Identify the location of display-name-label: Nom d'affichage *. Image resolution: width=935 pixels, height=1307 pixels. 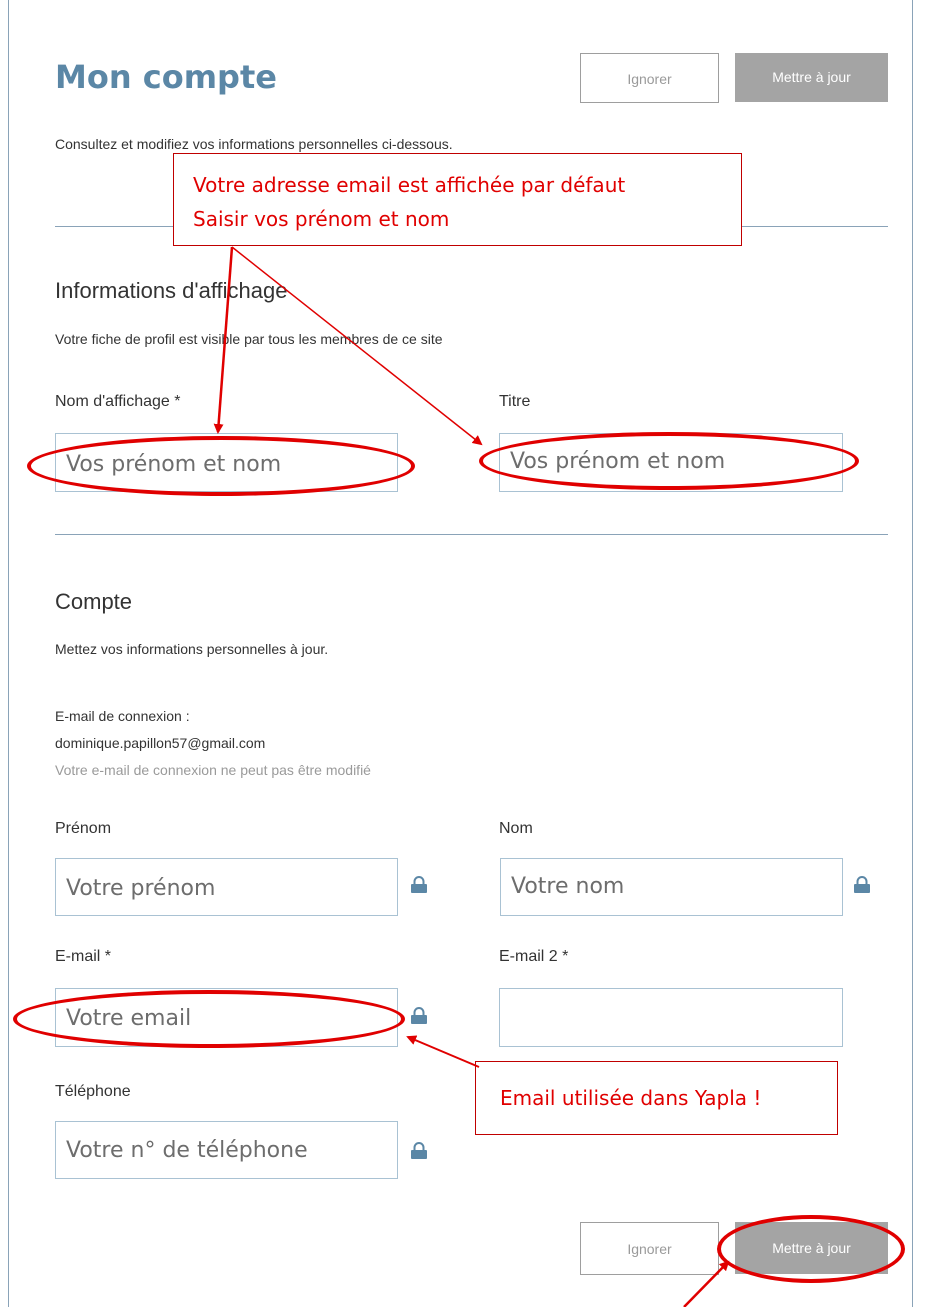
(118, 401).